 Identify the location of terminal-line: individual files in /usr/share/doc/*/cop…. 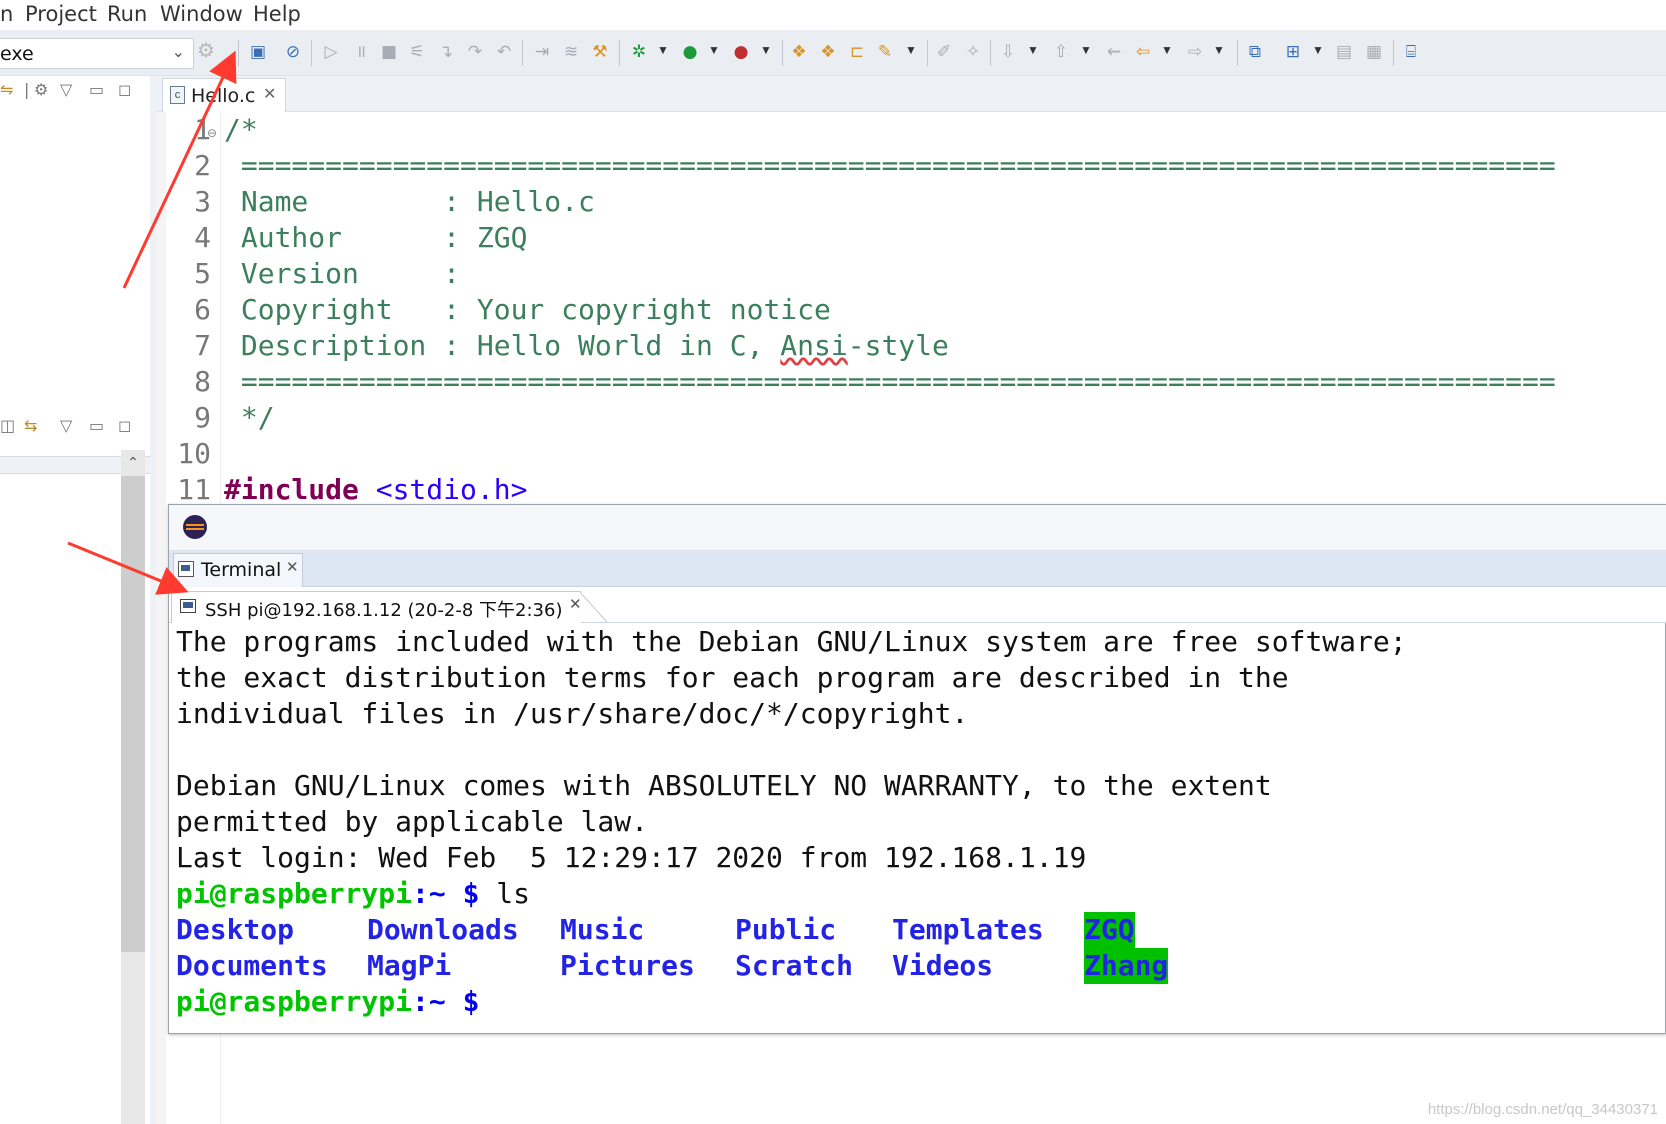
(572, 713).